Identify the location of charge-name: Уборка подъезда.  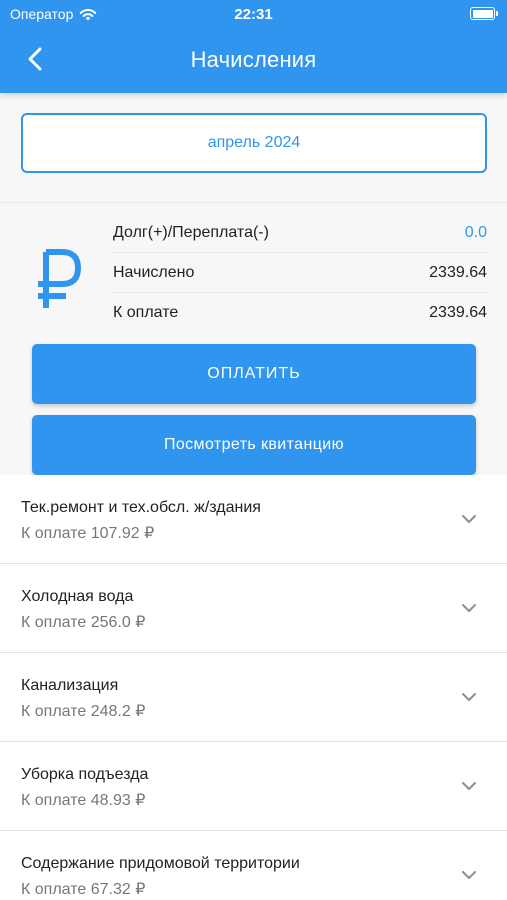
(85, 774).